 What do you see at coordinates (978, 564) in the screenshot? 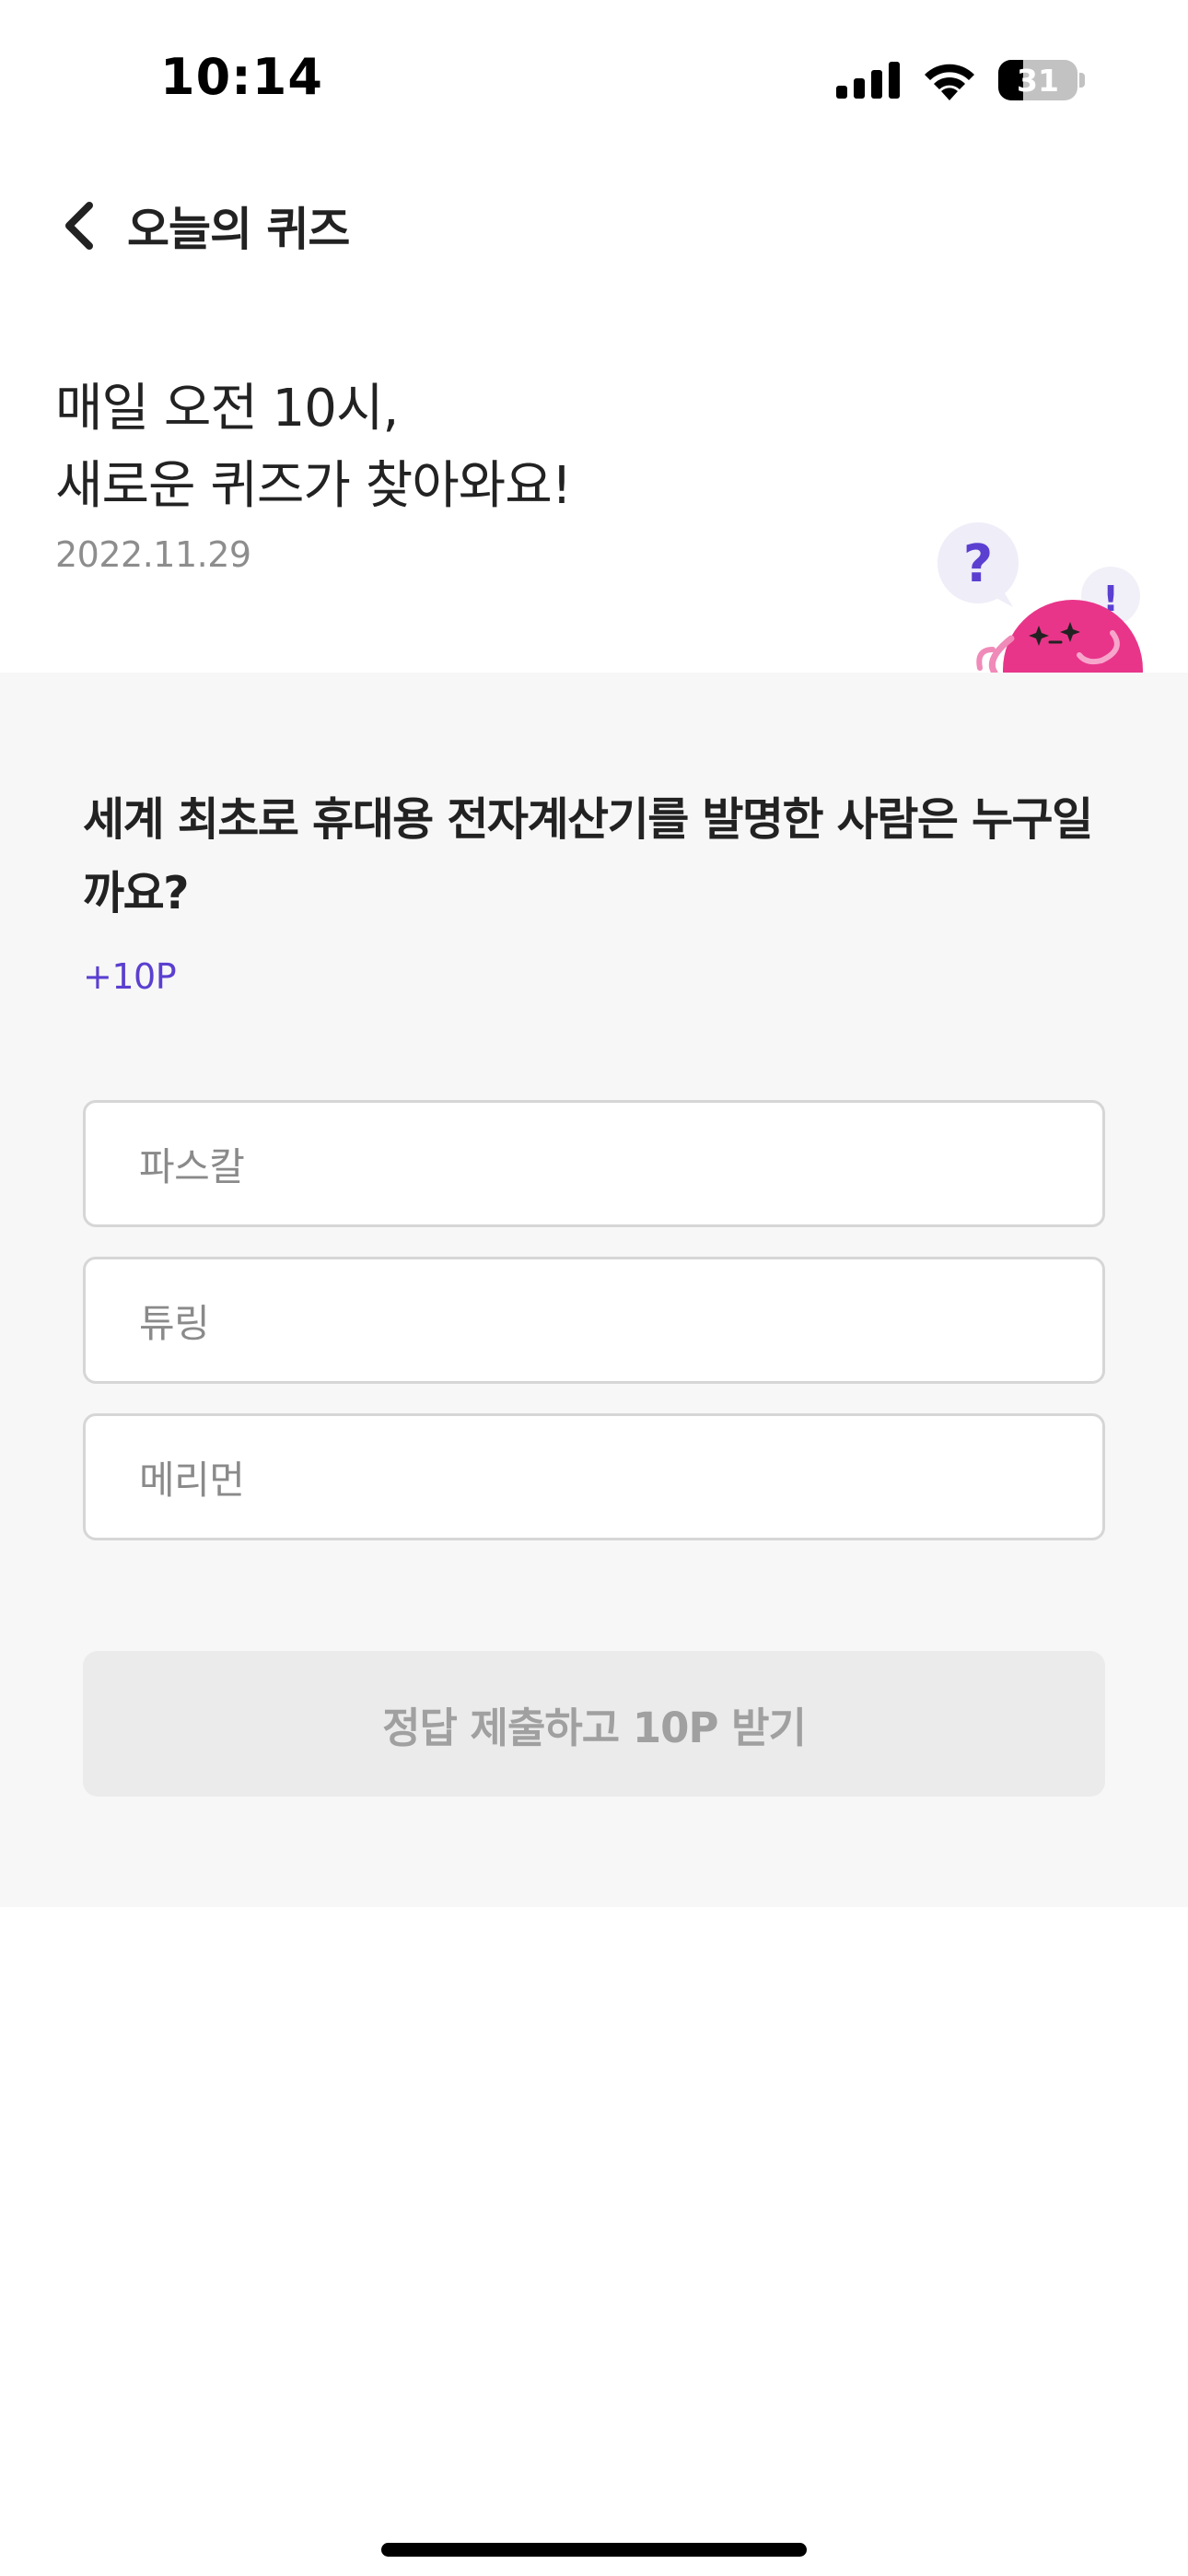
I see `question-mark-text: ?` at bounding box center [978, 564].